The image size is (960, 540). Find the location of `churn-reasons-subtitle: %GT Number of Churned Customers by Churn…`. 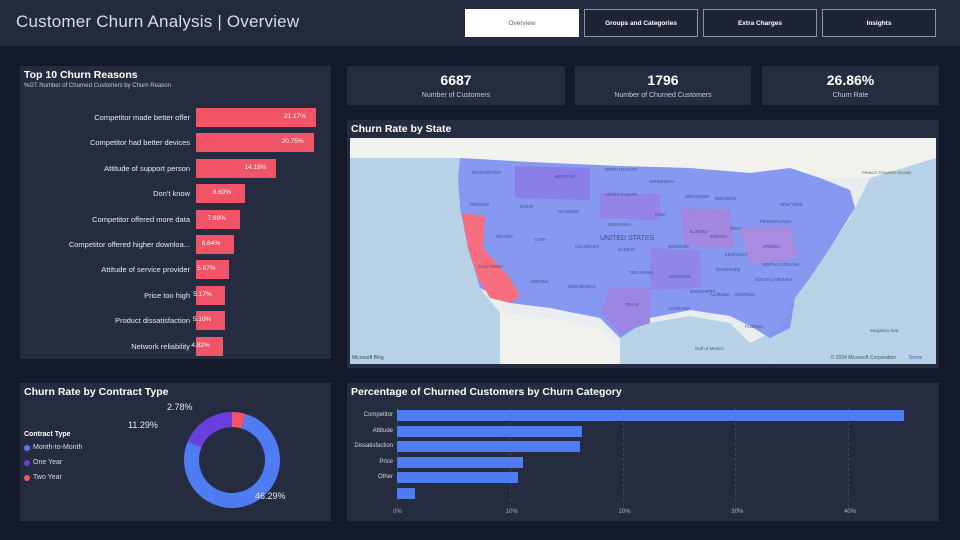

churn-reasons-subtitle: %GT Number of Churned Customers by Churn… is located at coordinates (97, 86).